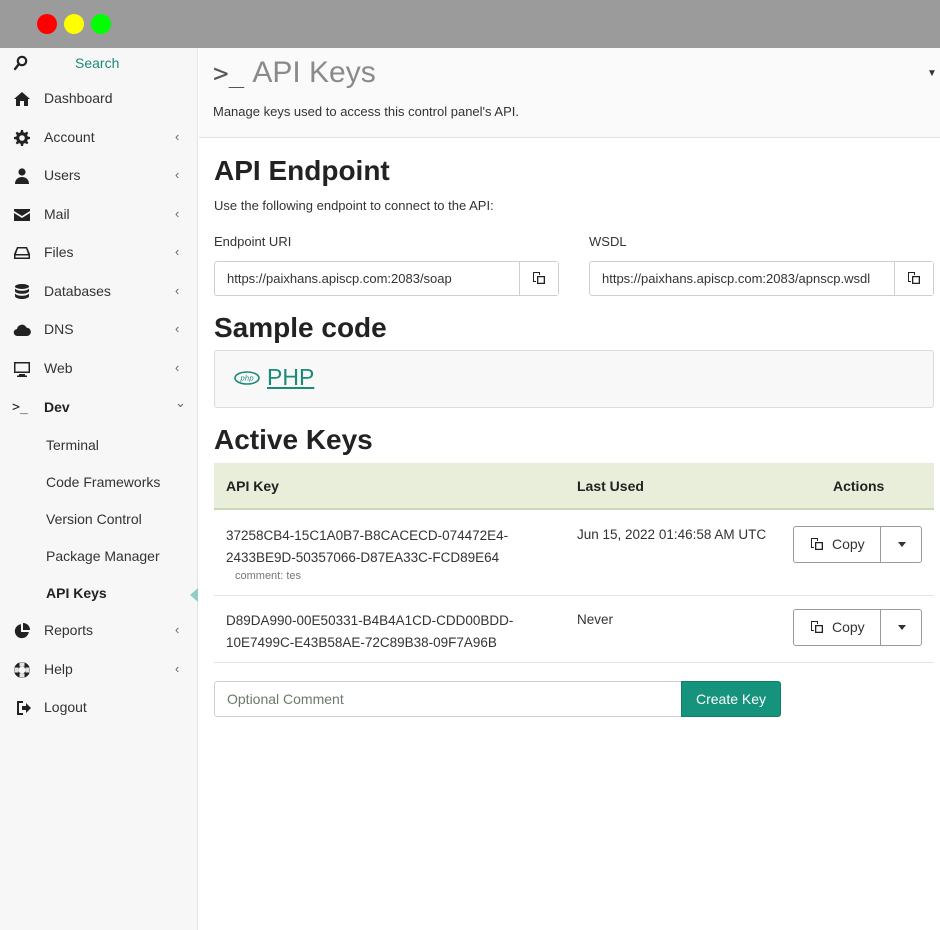 The image size is (940, 930). I want to click on sidebar-item-label: Files, so click(59, 252).